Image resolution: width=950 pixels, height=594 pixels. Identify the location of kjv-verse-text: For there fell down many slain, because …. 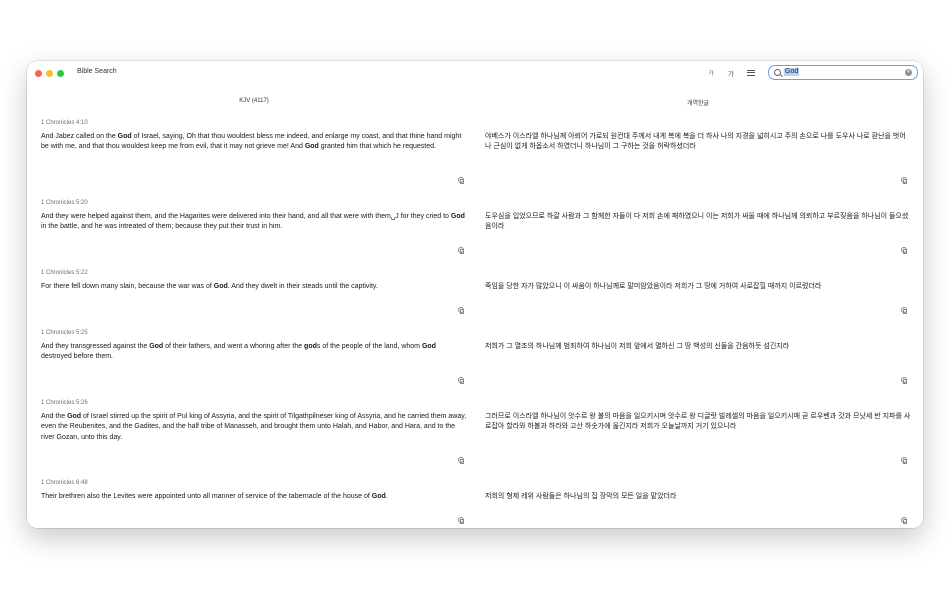
(254, 287).